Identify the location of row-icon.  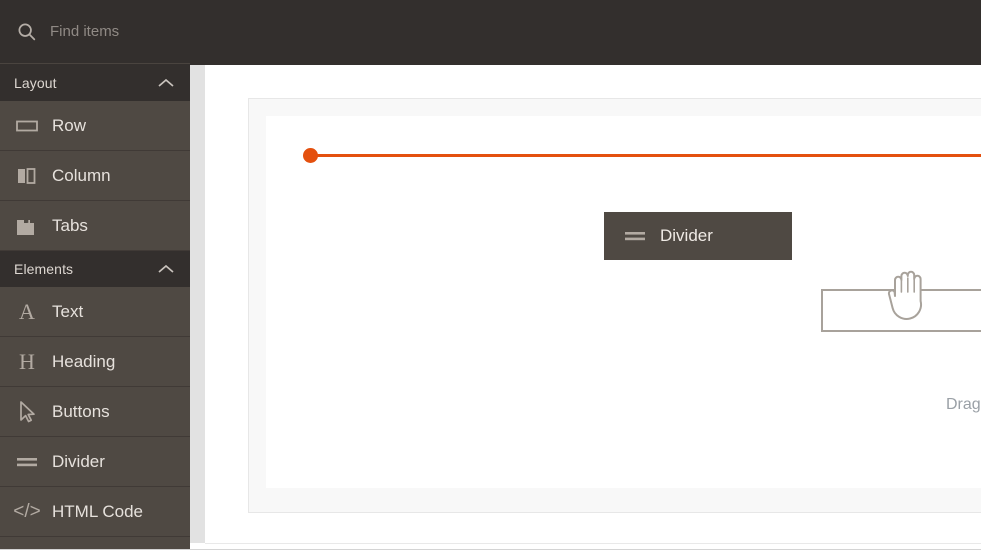
(27, 126).